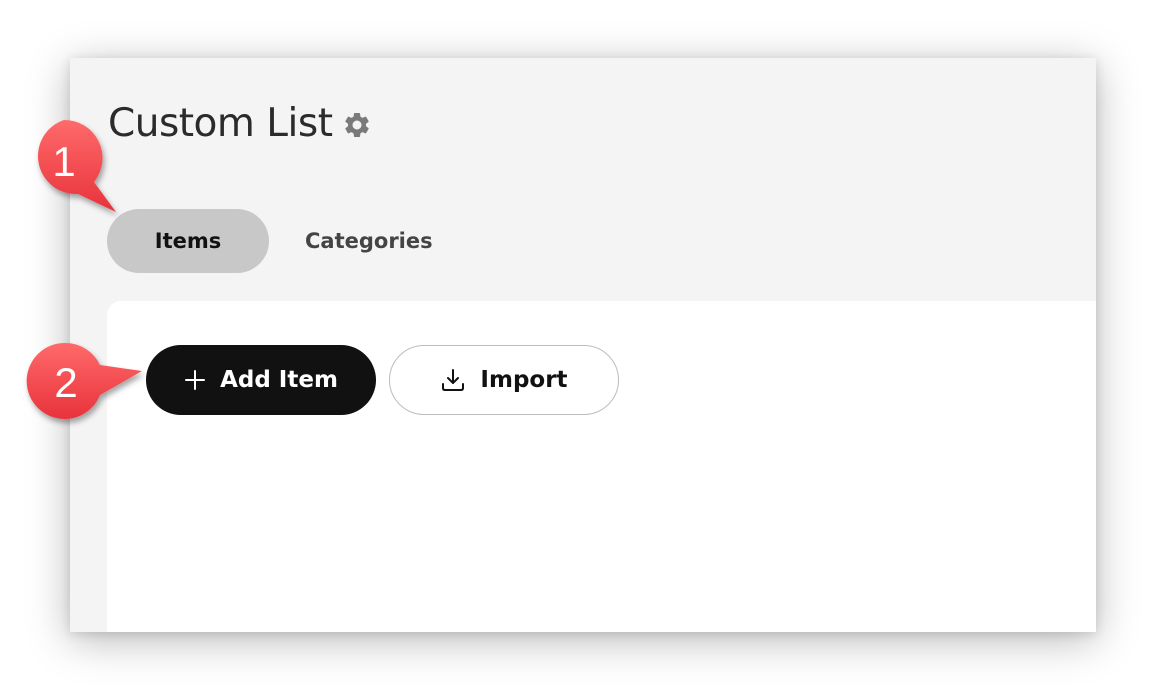 The height and width of the screenshot is (690, 1154). I want to click on tab-items: Items, so click(188, 241).